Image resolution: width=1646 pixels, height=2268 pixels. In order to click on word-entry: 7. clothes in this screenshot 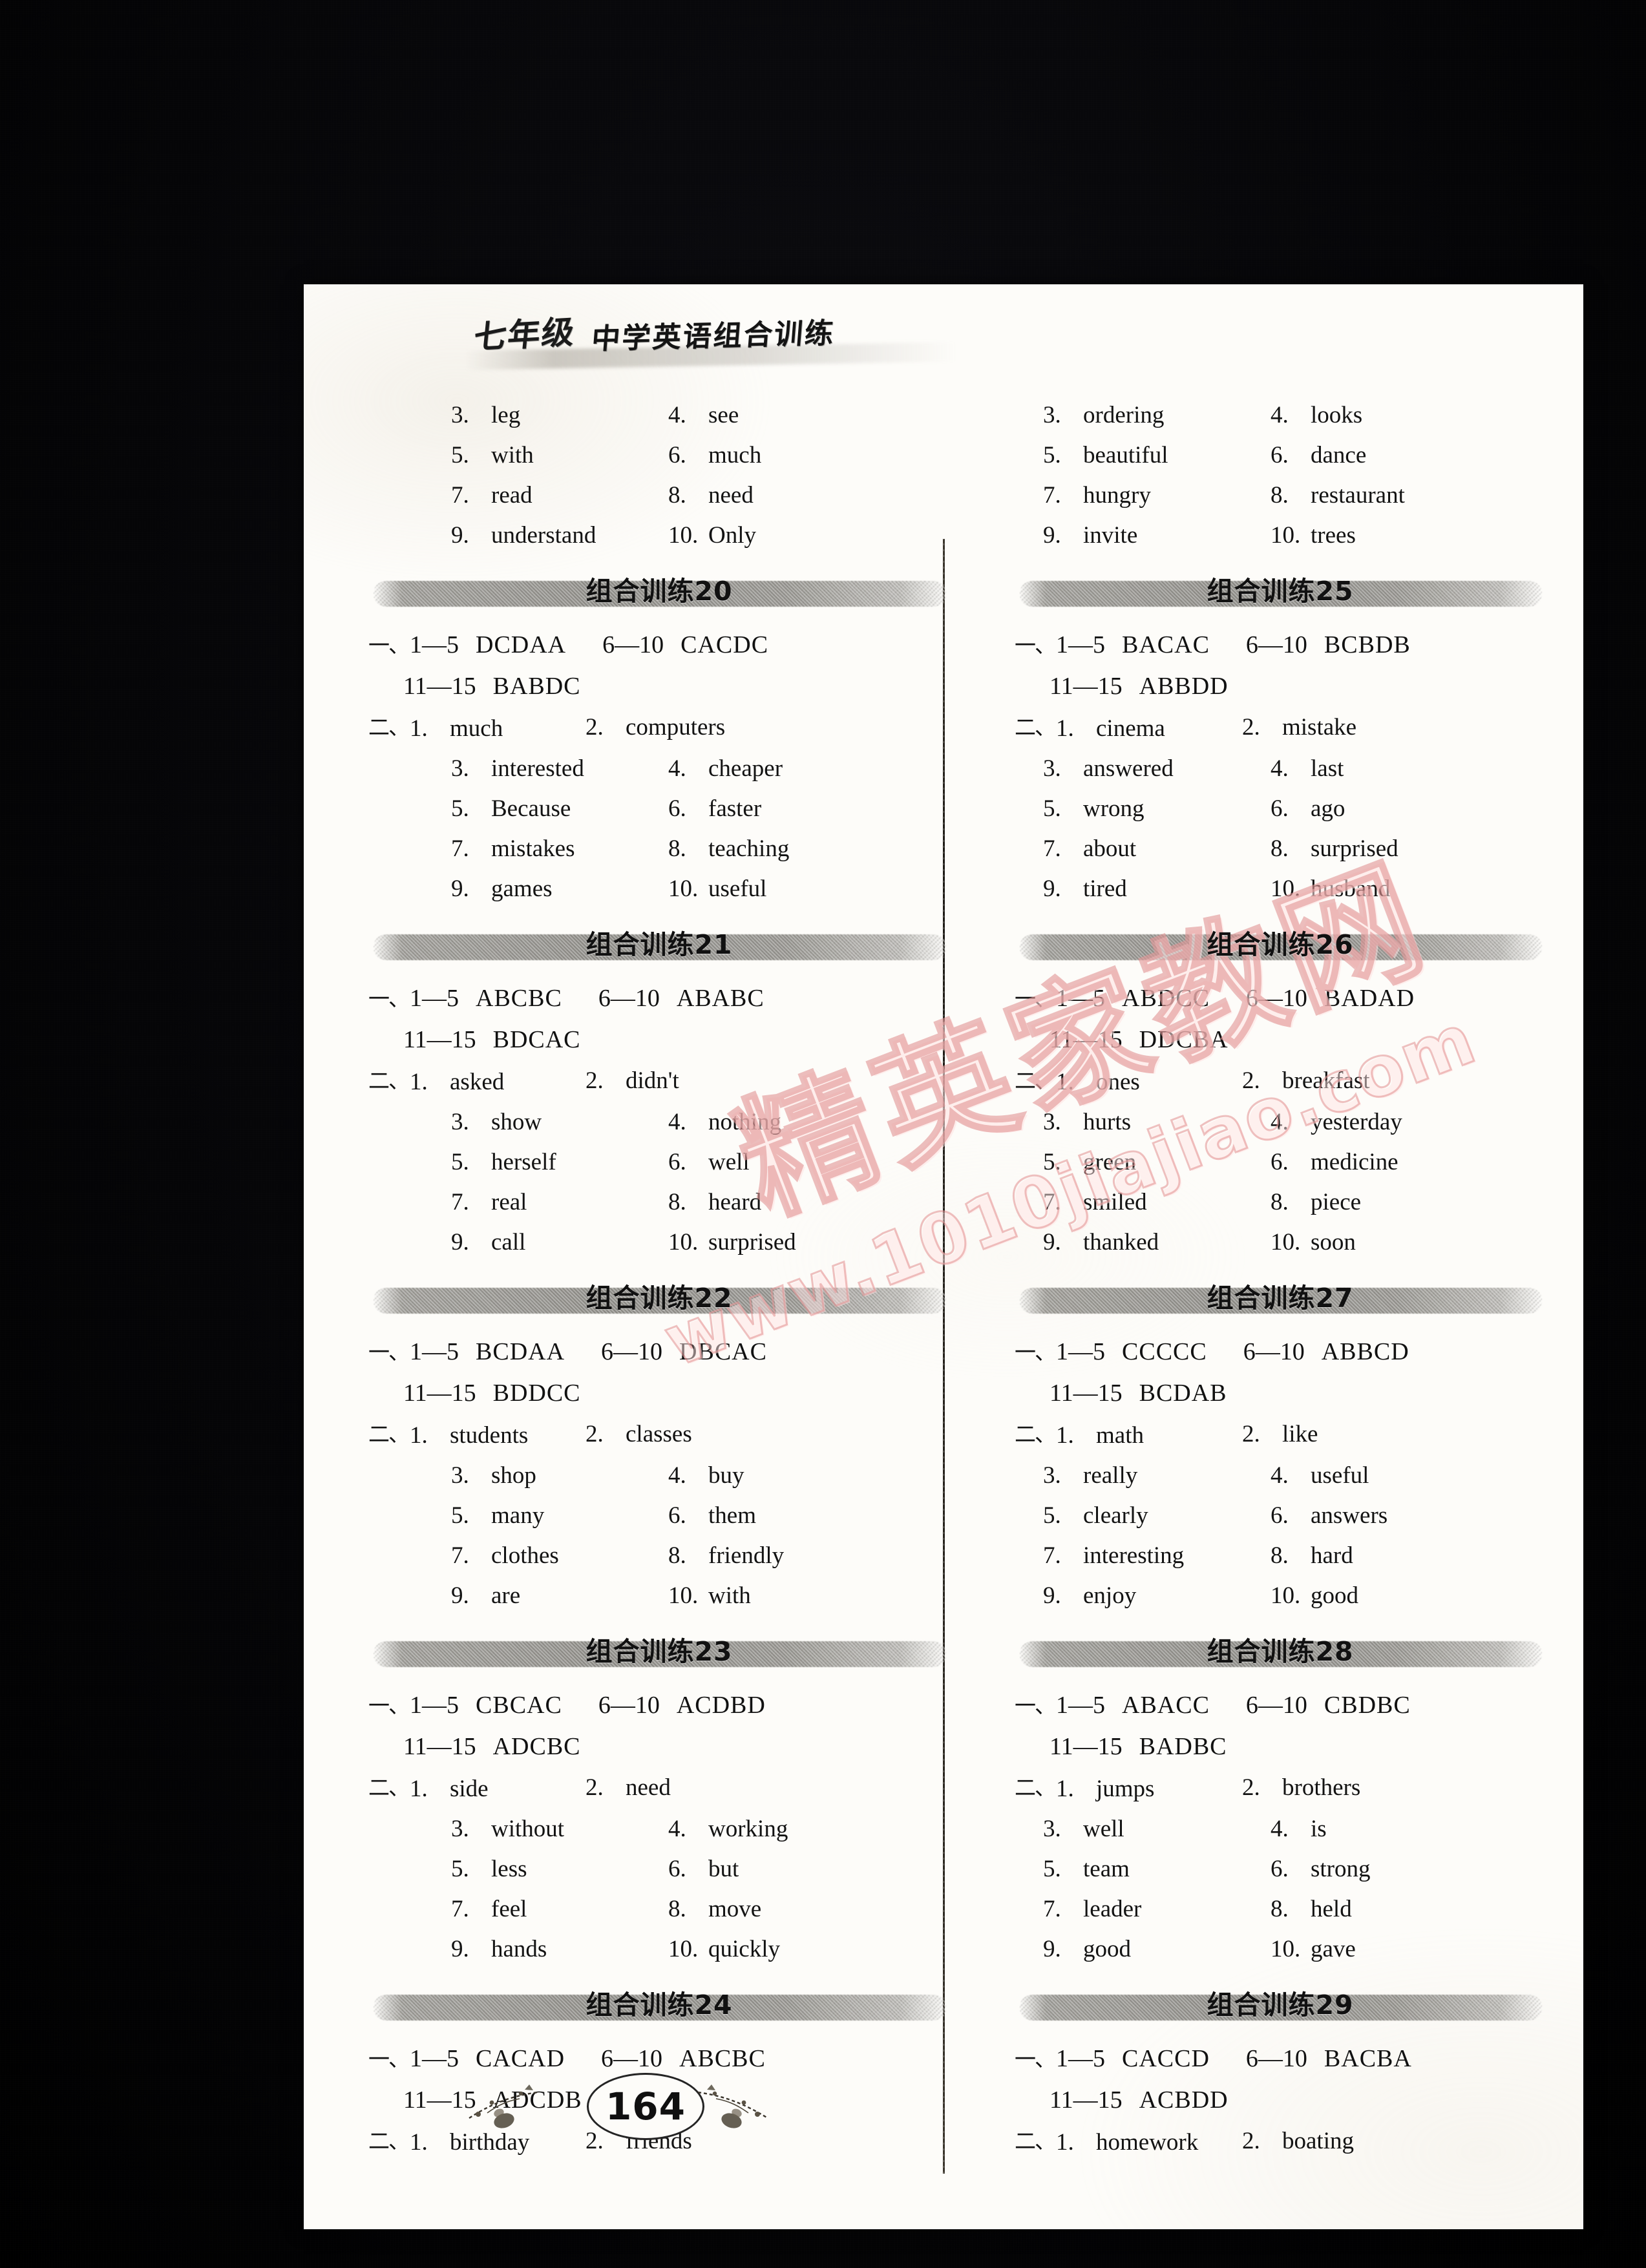, I will do `click(559, 1556)`.